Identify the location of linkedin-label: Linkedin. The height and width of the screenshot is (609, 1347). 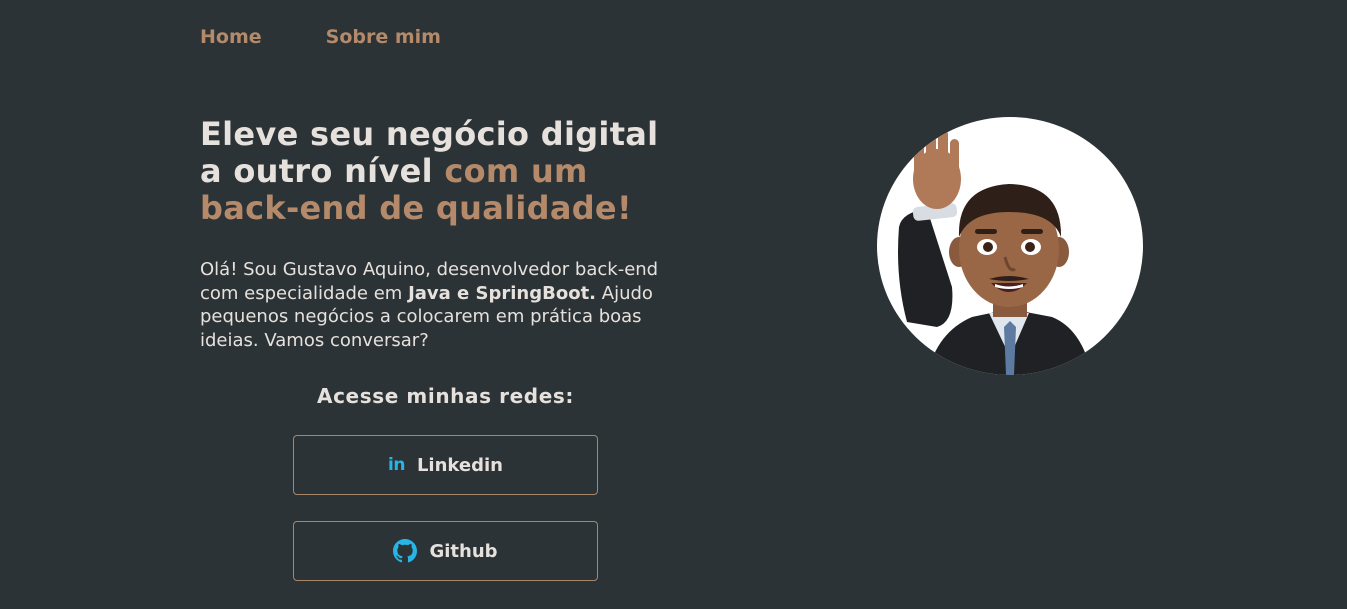
(459, 465).